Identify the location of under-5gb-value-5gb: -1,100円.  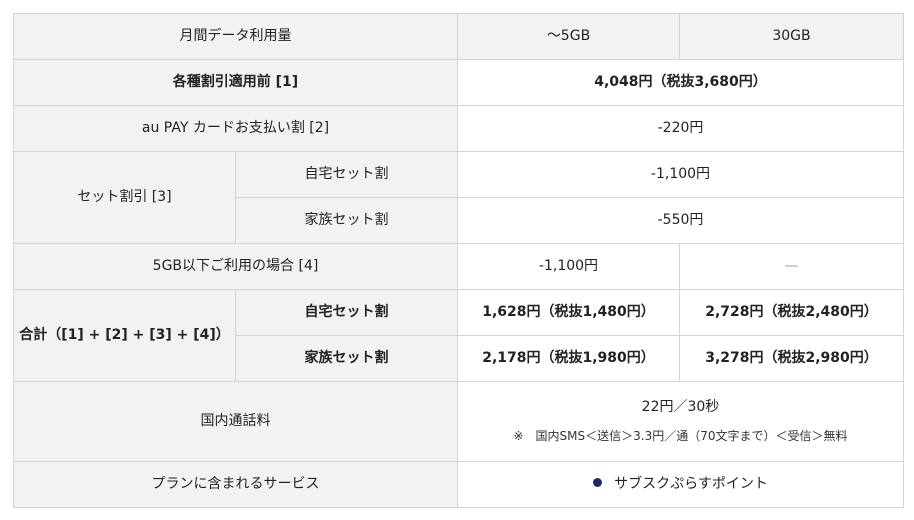
(568, 266).